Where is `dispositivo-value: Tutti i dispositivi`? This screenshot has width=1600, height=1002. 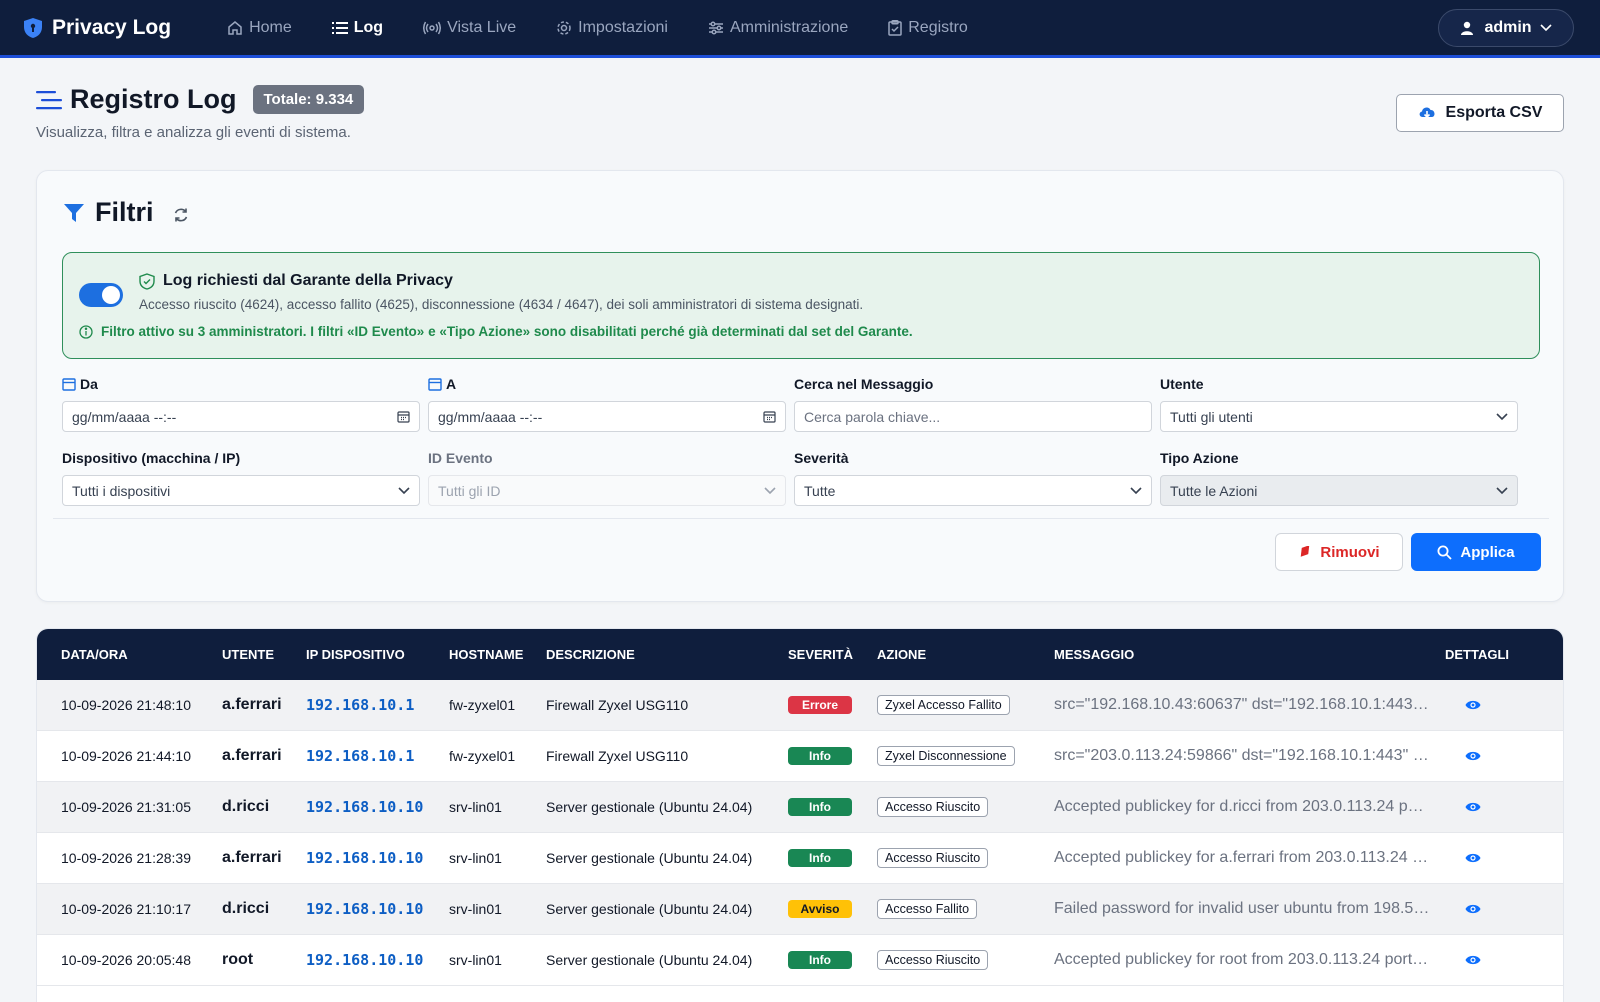
dispositivo-value: Tutti i dispositivi is located at coordinates (121, 490).